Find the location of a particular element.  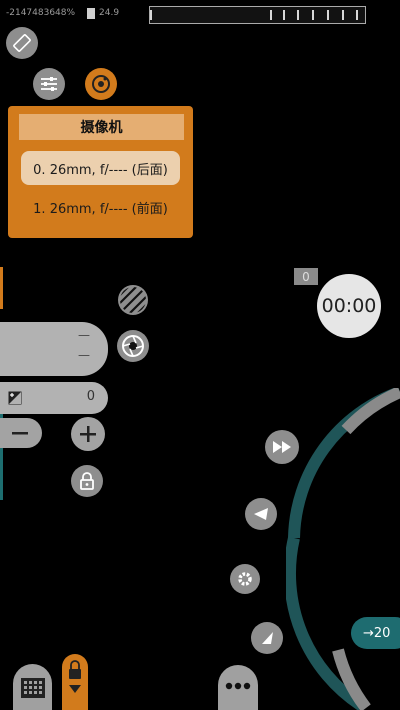

lens-icon is located at coordinates (101, 84).